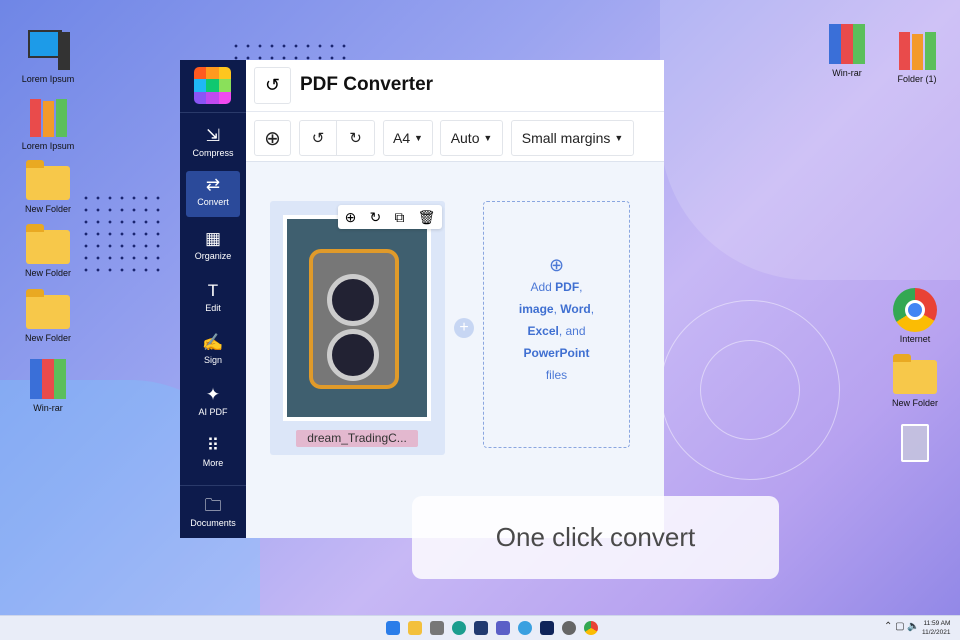 The width and height of the screenshot is (960, 640). I want to click on date: 11/2/2021, so click(936, 632).